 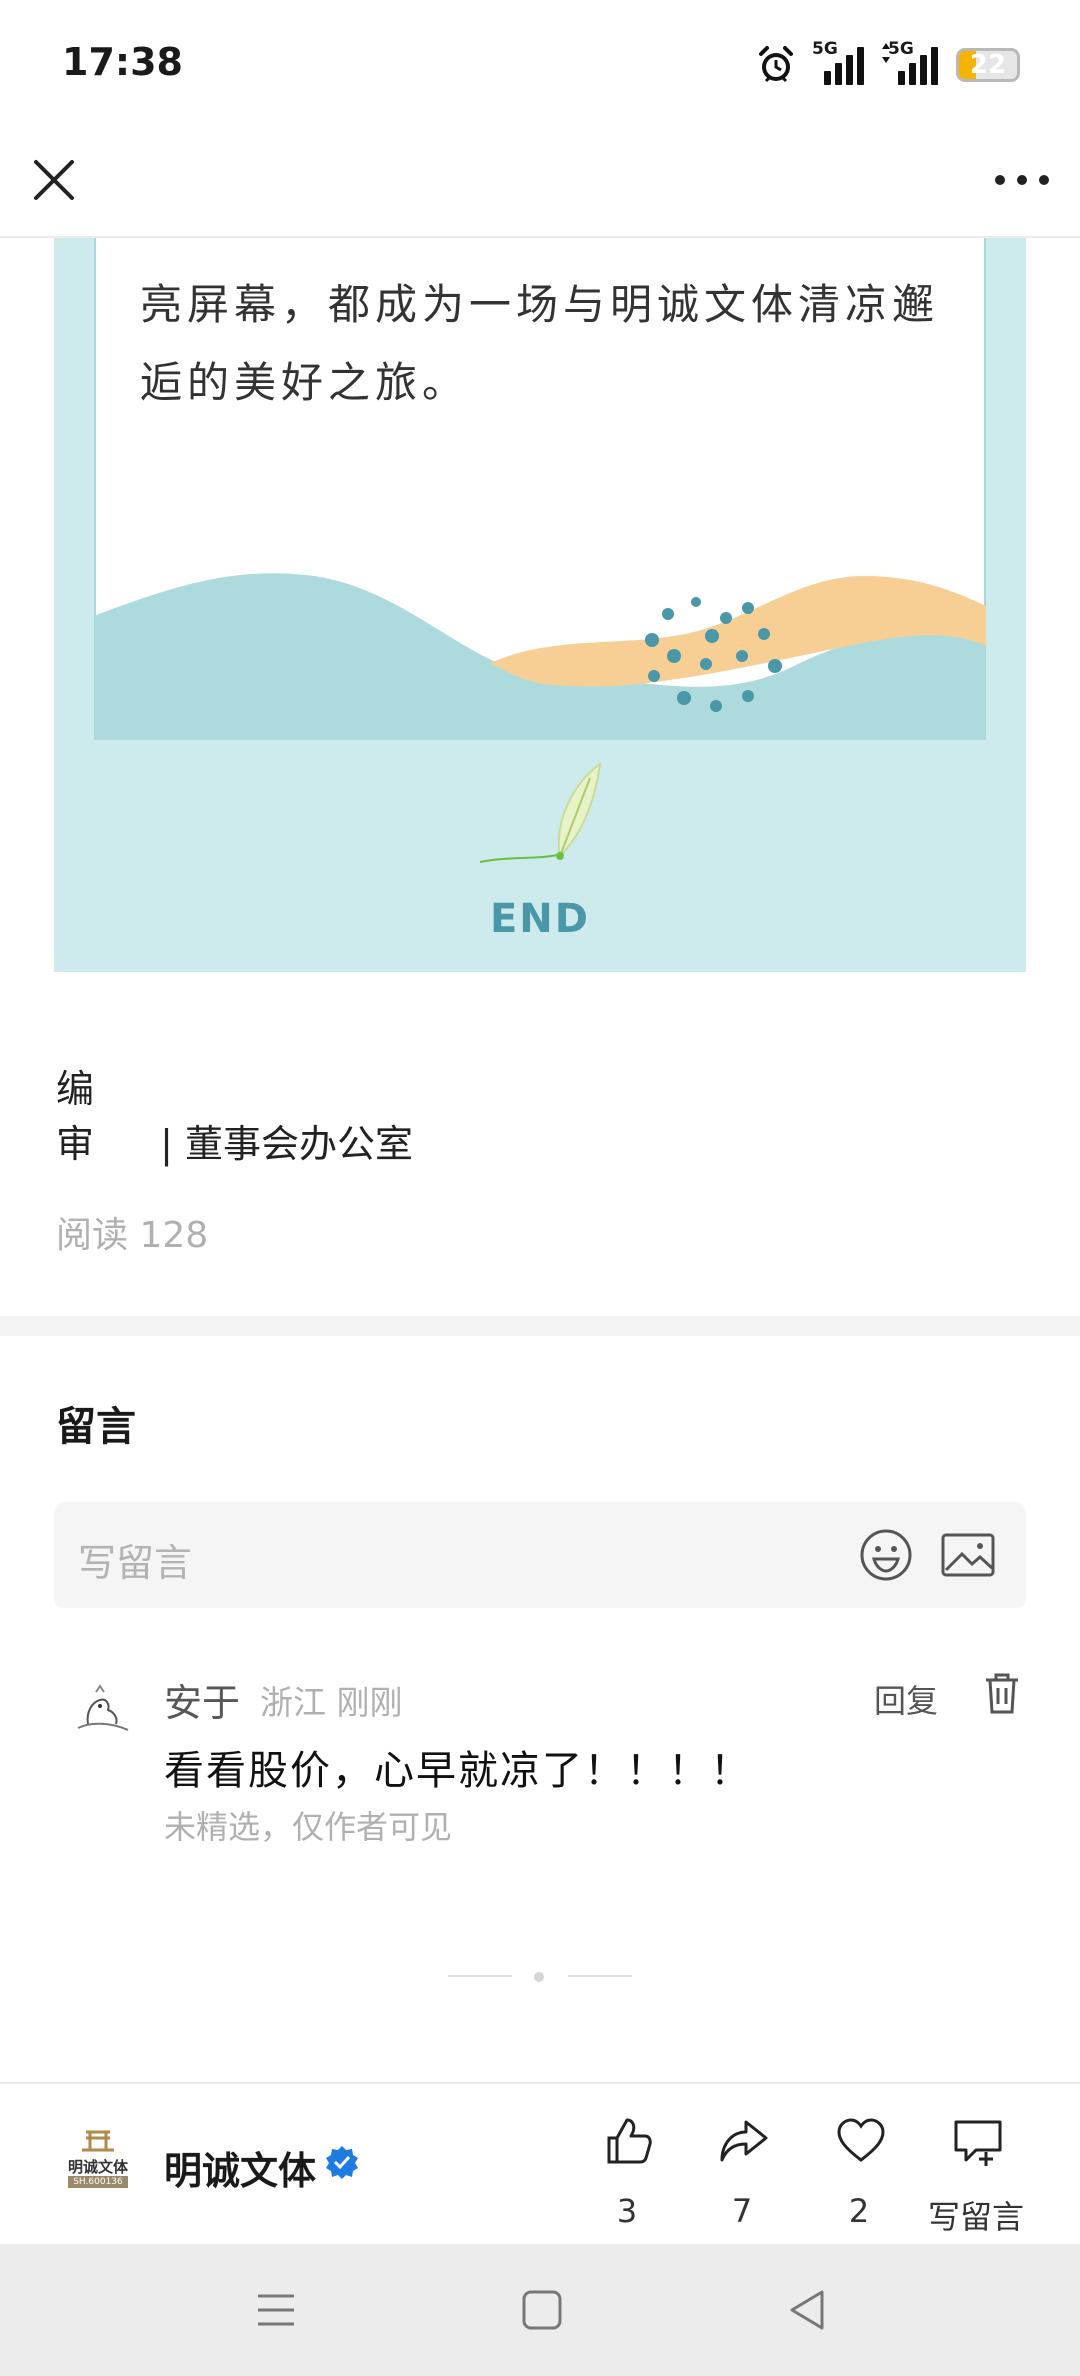 I want to click on comment-input-placeholder: 写留言, so click(x=135, y=1563).